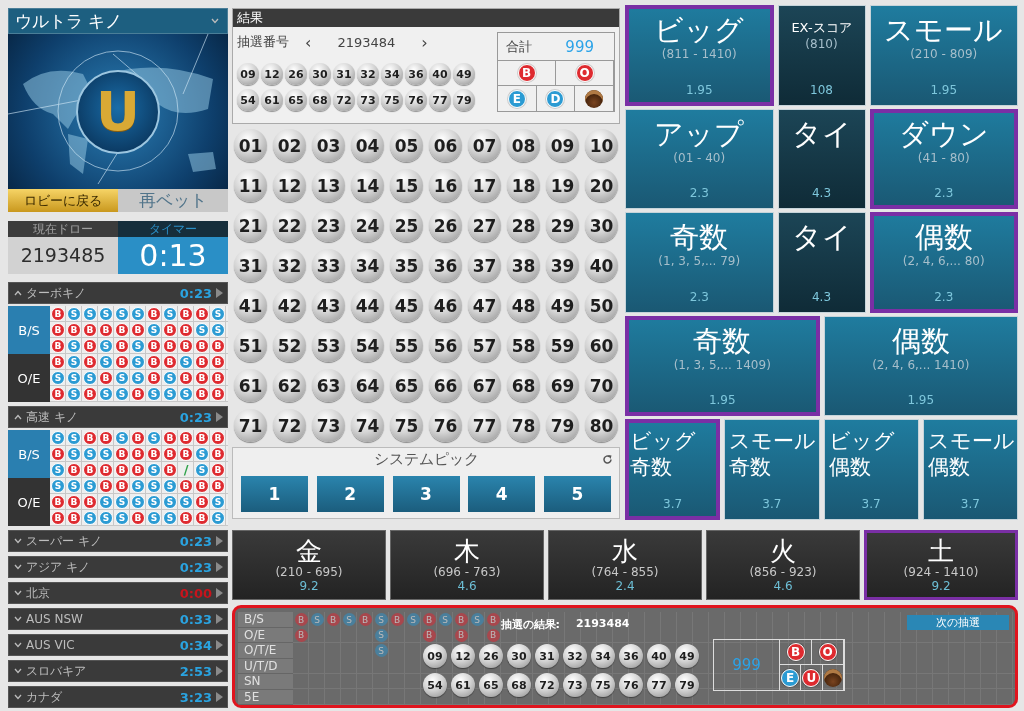 The image size is (1024, 711). What do you see at coordinates (250, 345) in the screenshot?
I see `number-ball: 51` at bounding box center [250, 345].